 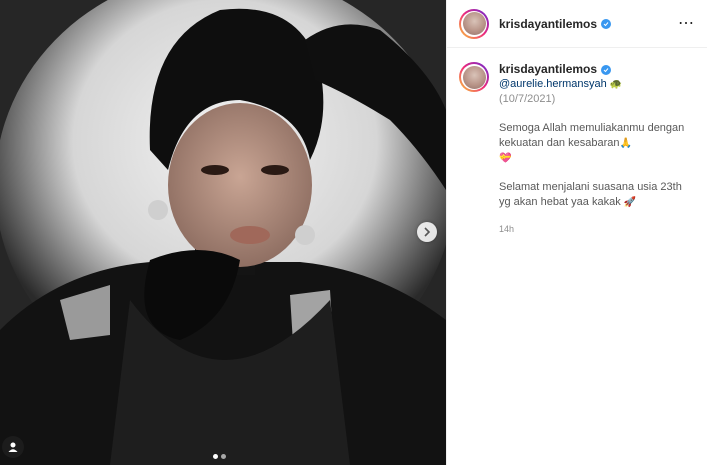 What do you see at coordinates (686, 23) in the screenshot?
I see `more-options-icon: ⋯` at bounding box center [686, 23].